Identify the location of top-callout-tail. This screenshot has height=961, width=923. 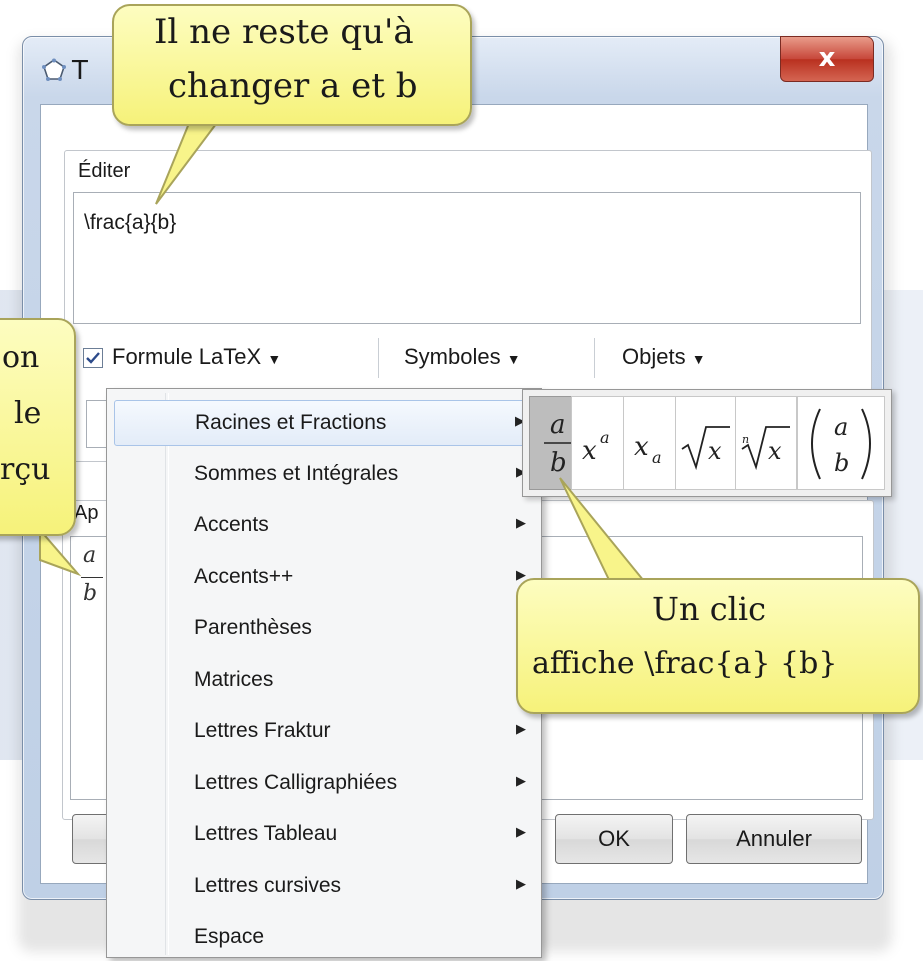
(189, 160).